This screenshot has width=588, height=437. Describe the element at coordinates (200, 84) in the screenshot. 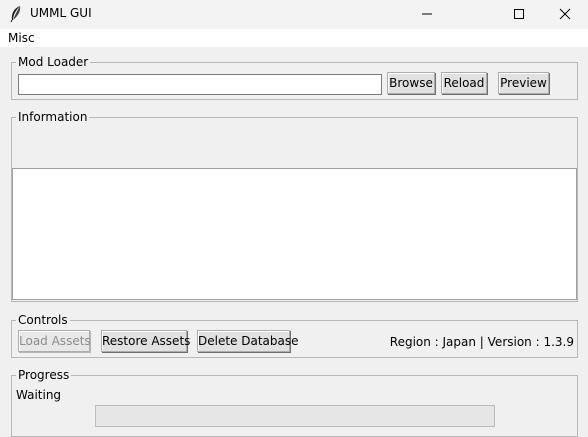

I see `mod-path-input` at that location.